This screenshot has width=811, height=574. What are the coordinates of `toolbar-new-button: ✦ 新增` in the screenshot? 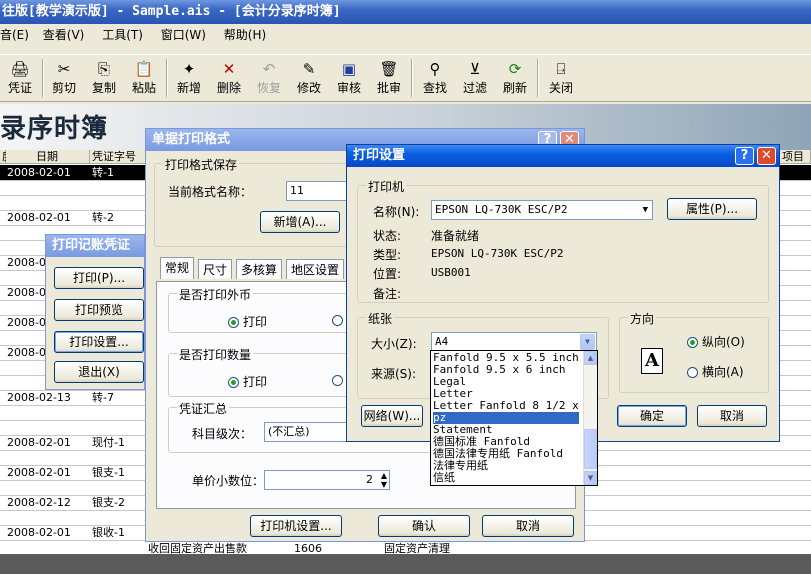 It's located at (189, 77).